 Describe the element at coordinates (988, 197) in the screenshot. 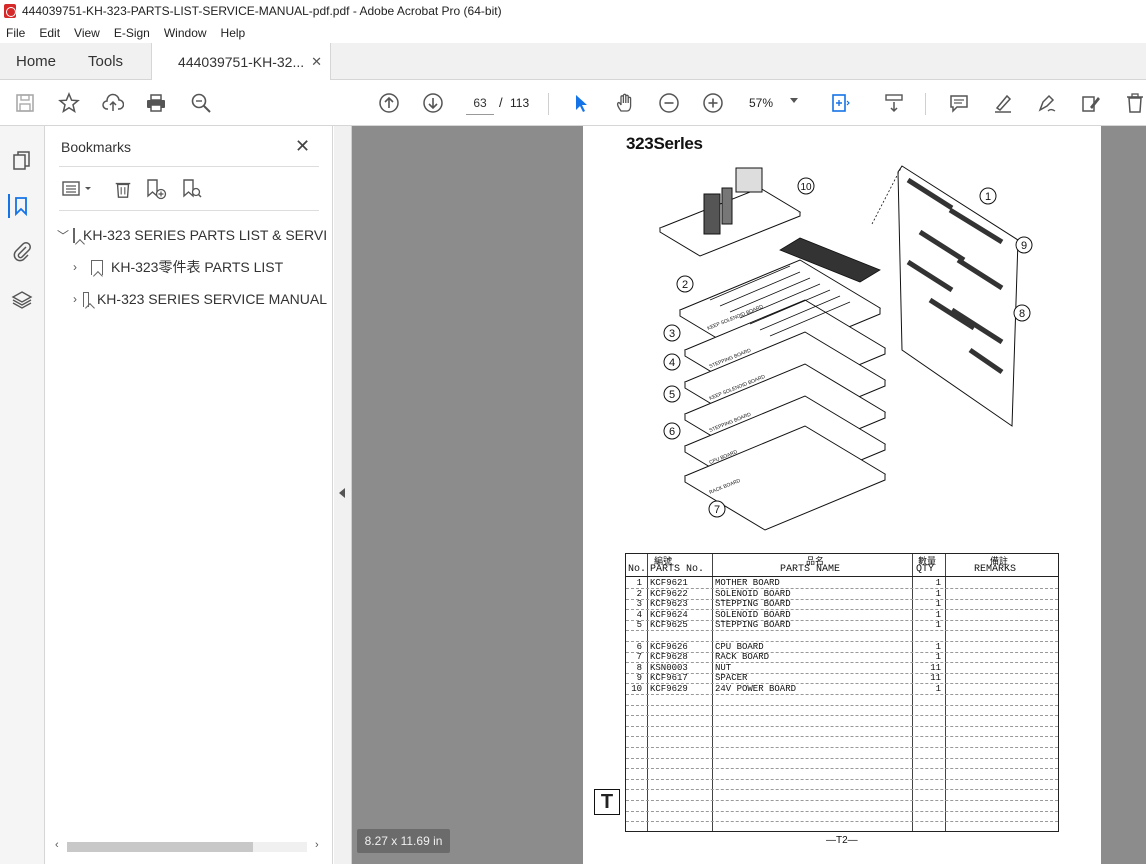

I see `callout-1: 1` at that location.